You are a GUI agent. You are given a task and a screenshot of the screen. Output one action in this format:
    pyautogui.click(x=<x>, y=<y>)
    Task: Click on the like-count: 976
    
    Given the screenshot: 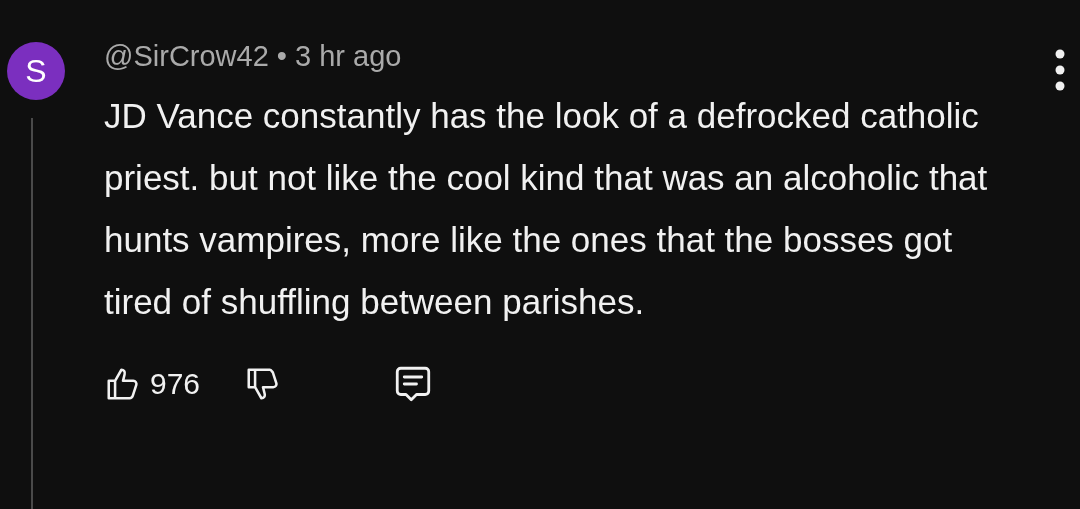 What is the action you would take?
    pyautogui.click(x=175, y=384)
    